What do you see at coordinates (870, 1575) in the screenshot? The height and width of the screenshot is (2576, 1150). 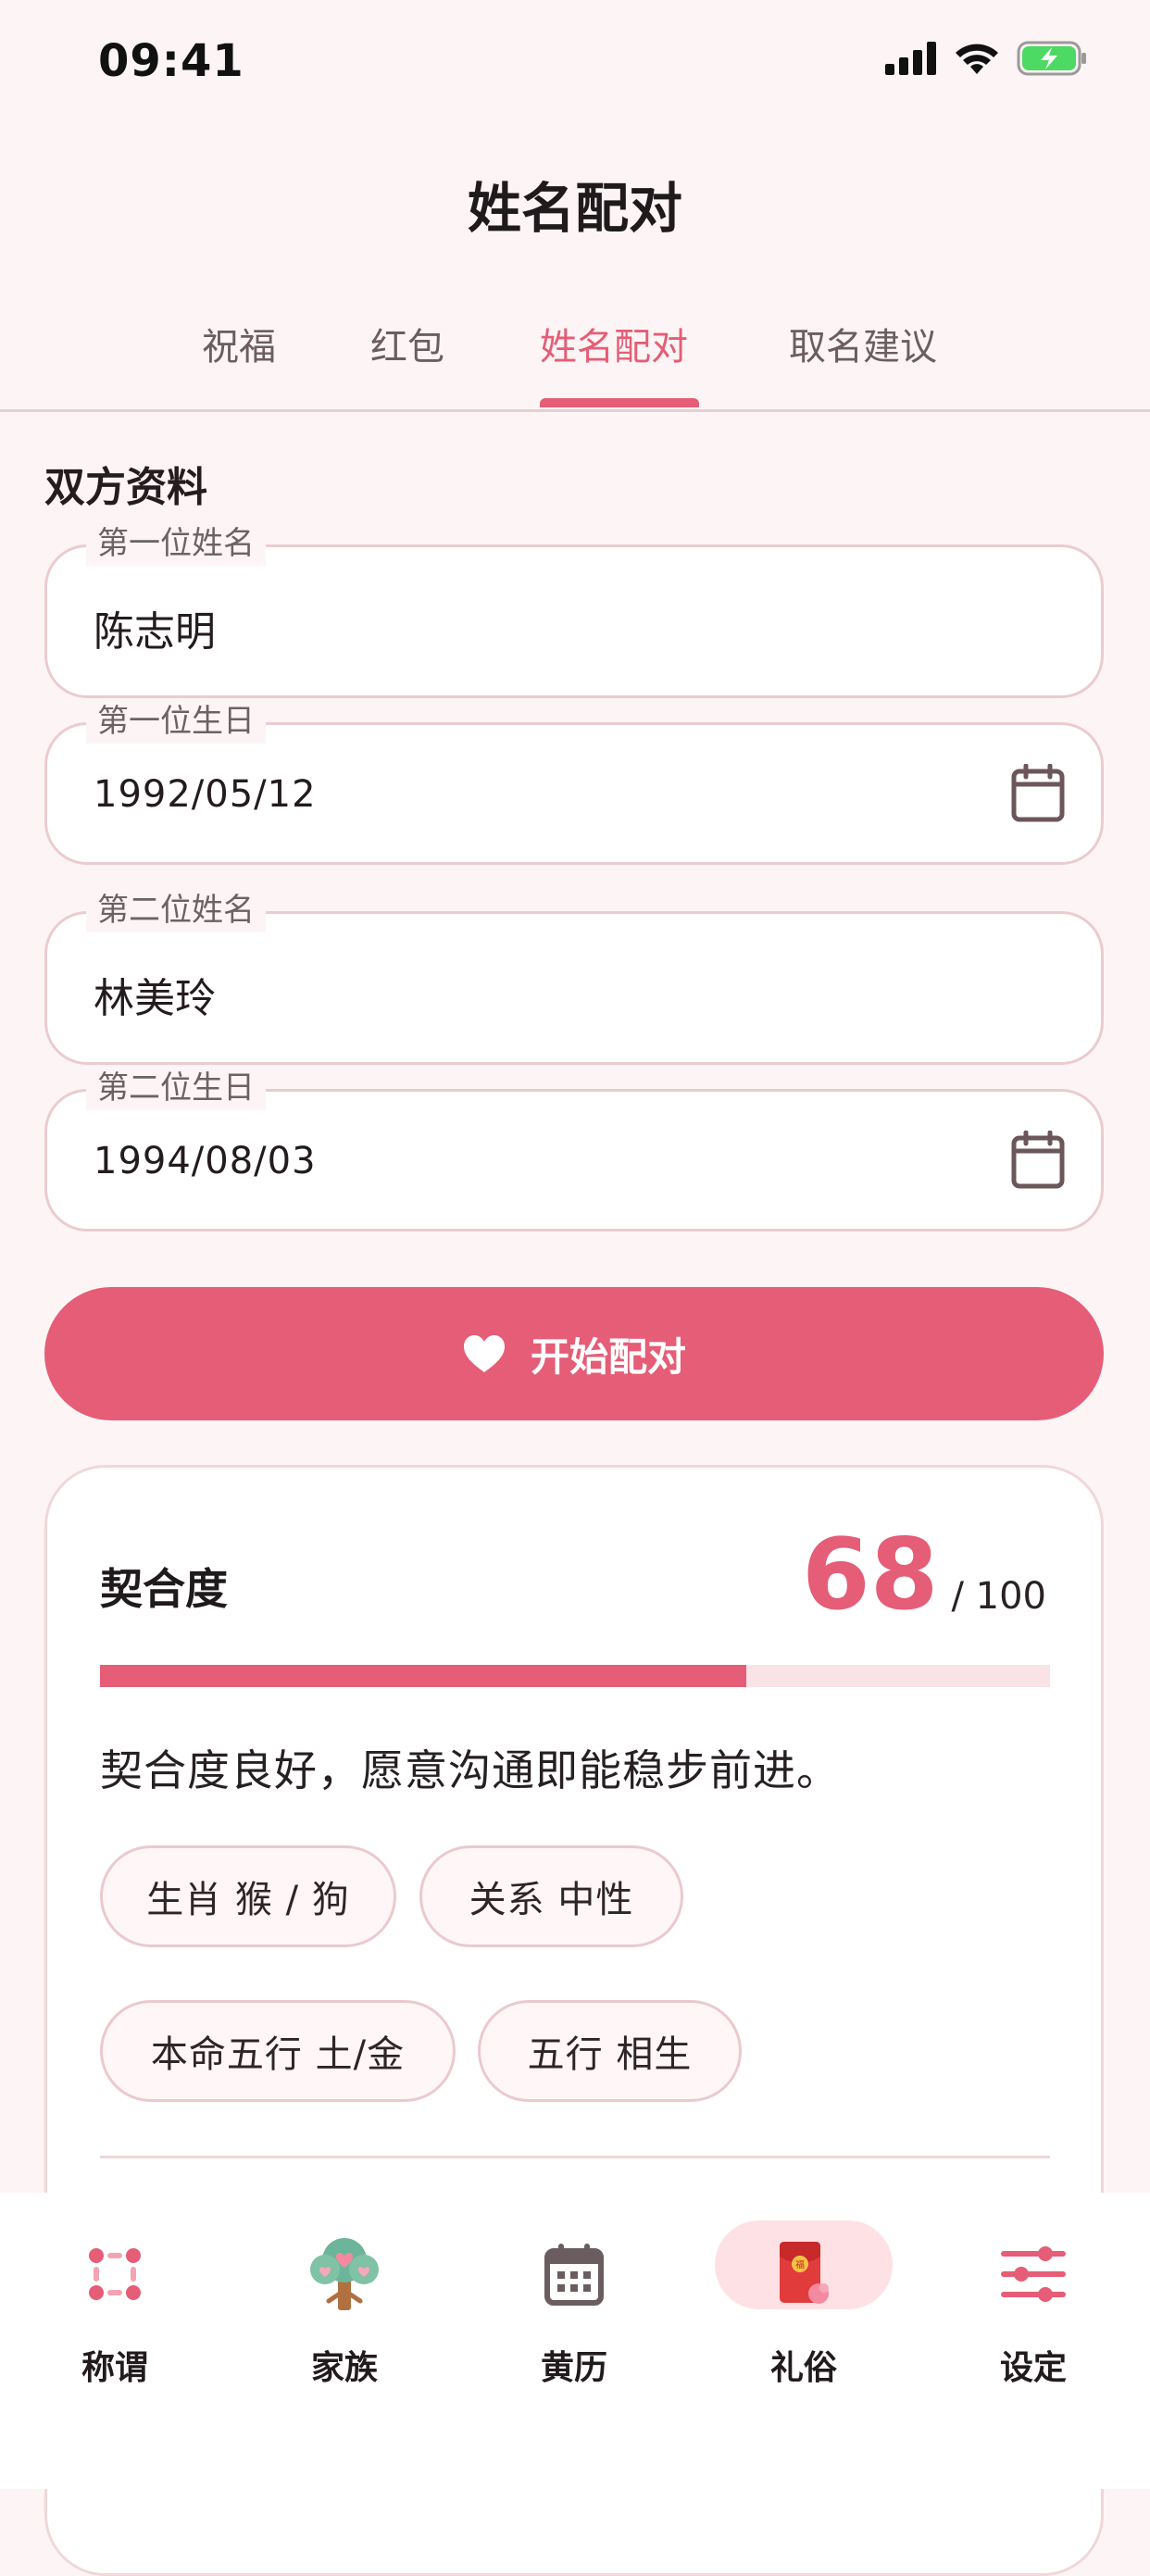 I see `score-value: 68` at bounding box center [870, 1575].